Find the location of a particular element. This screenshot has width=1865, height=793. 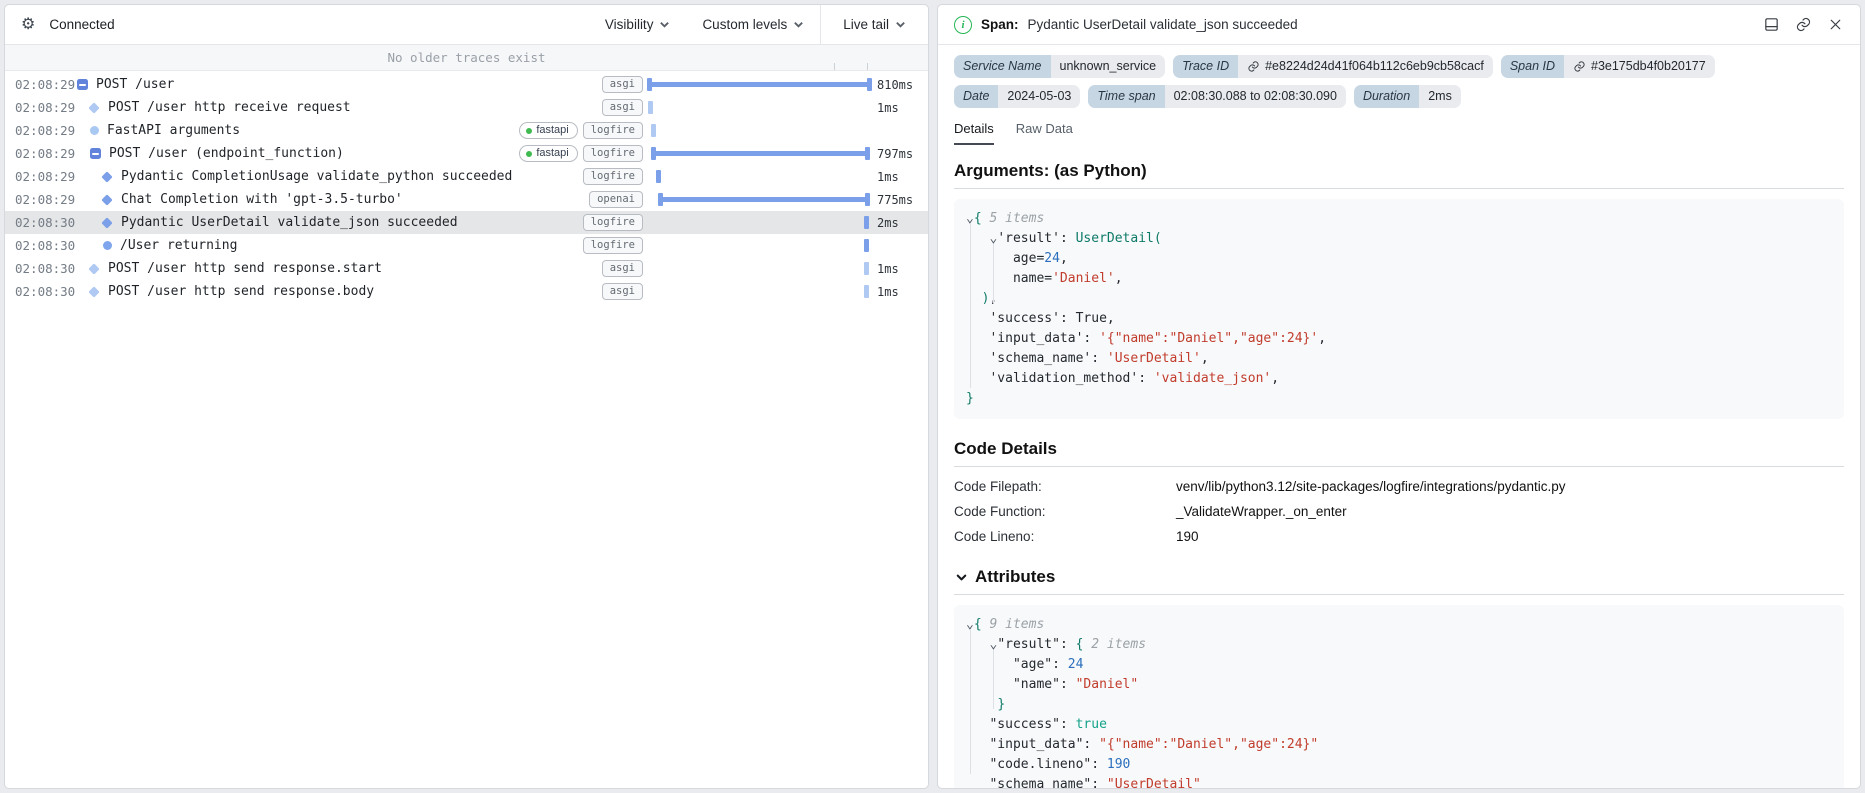

meta-value: #e8224d24d41f064b112c6eb9cb58cacf is located at coordinates (1365, 66).